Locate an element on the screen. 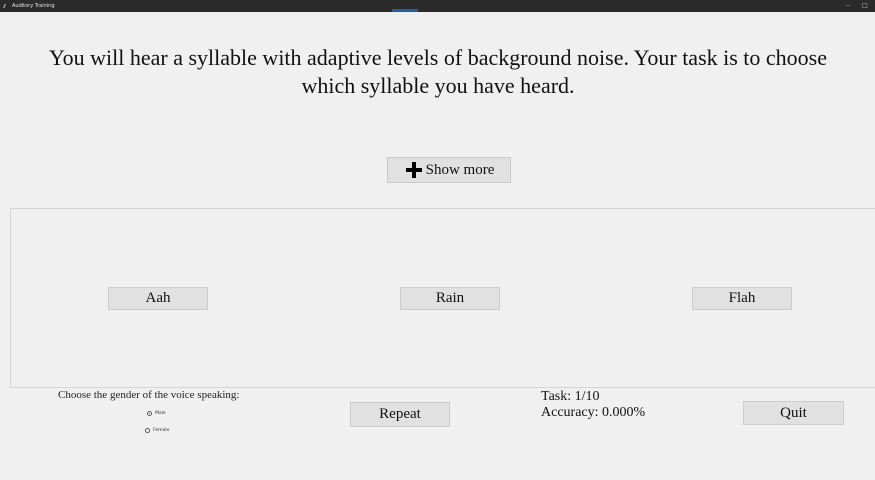 The image size is (875, 480). plus-icon is located at coordinates (414, 170).